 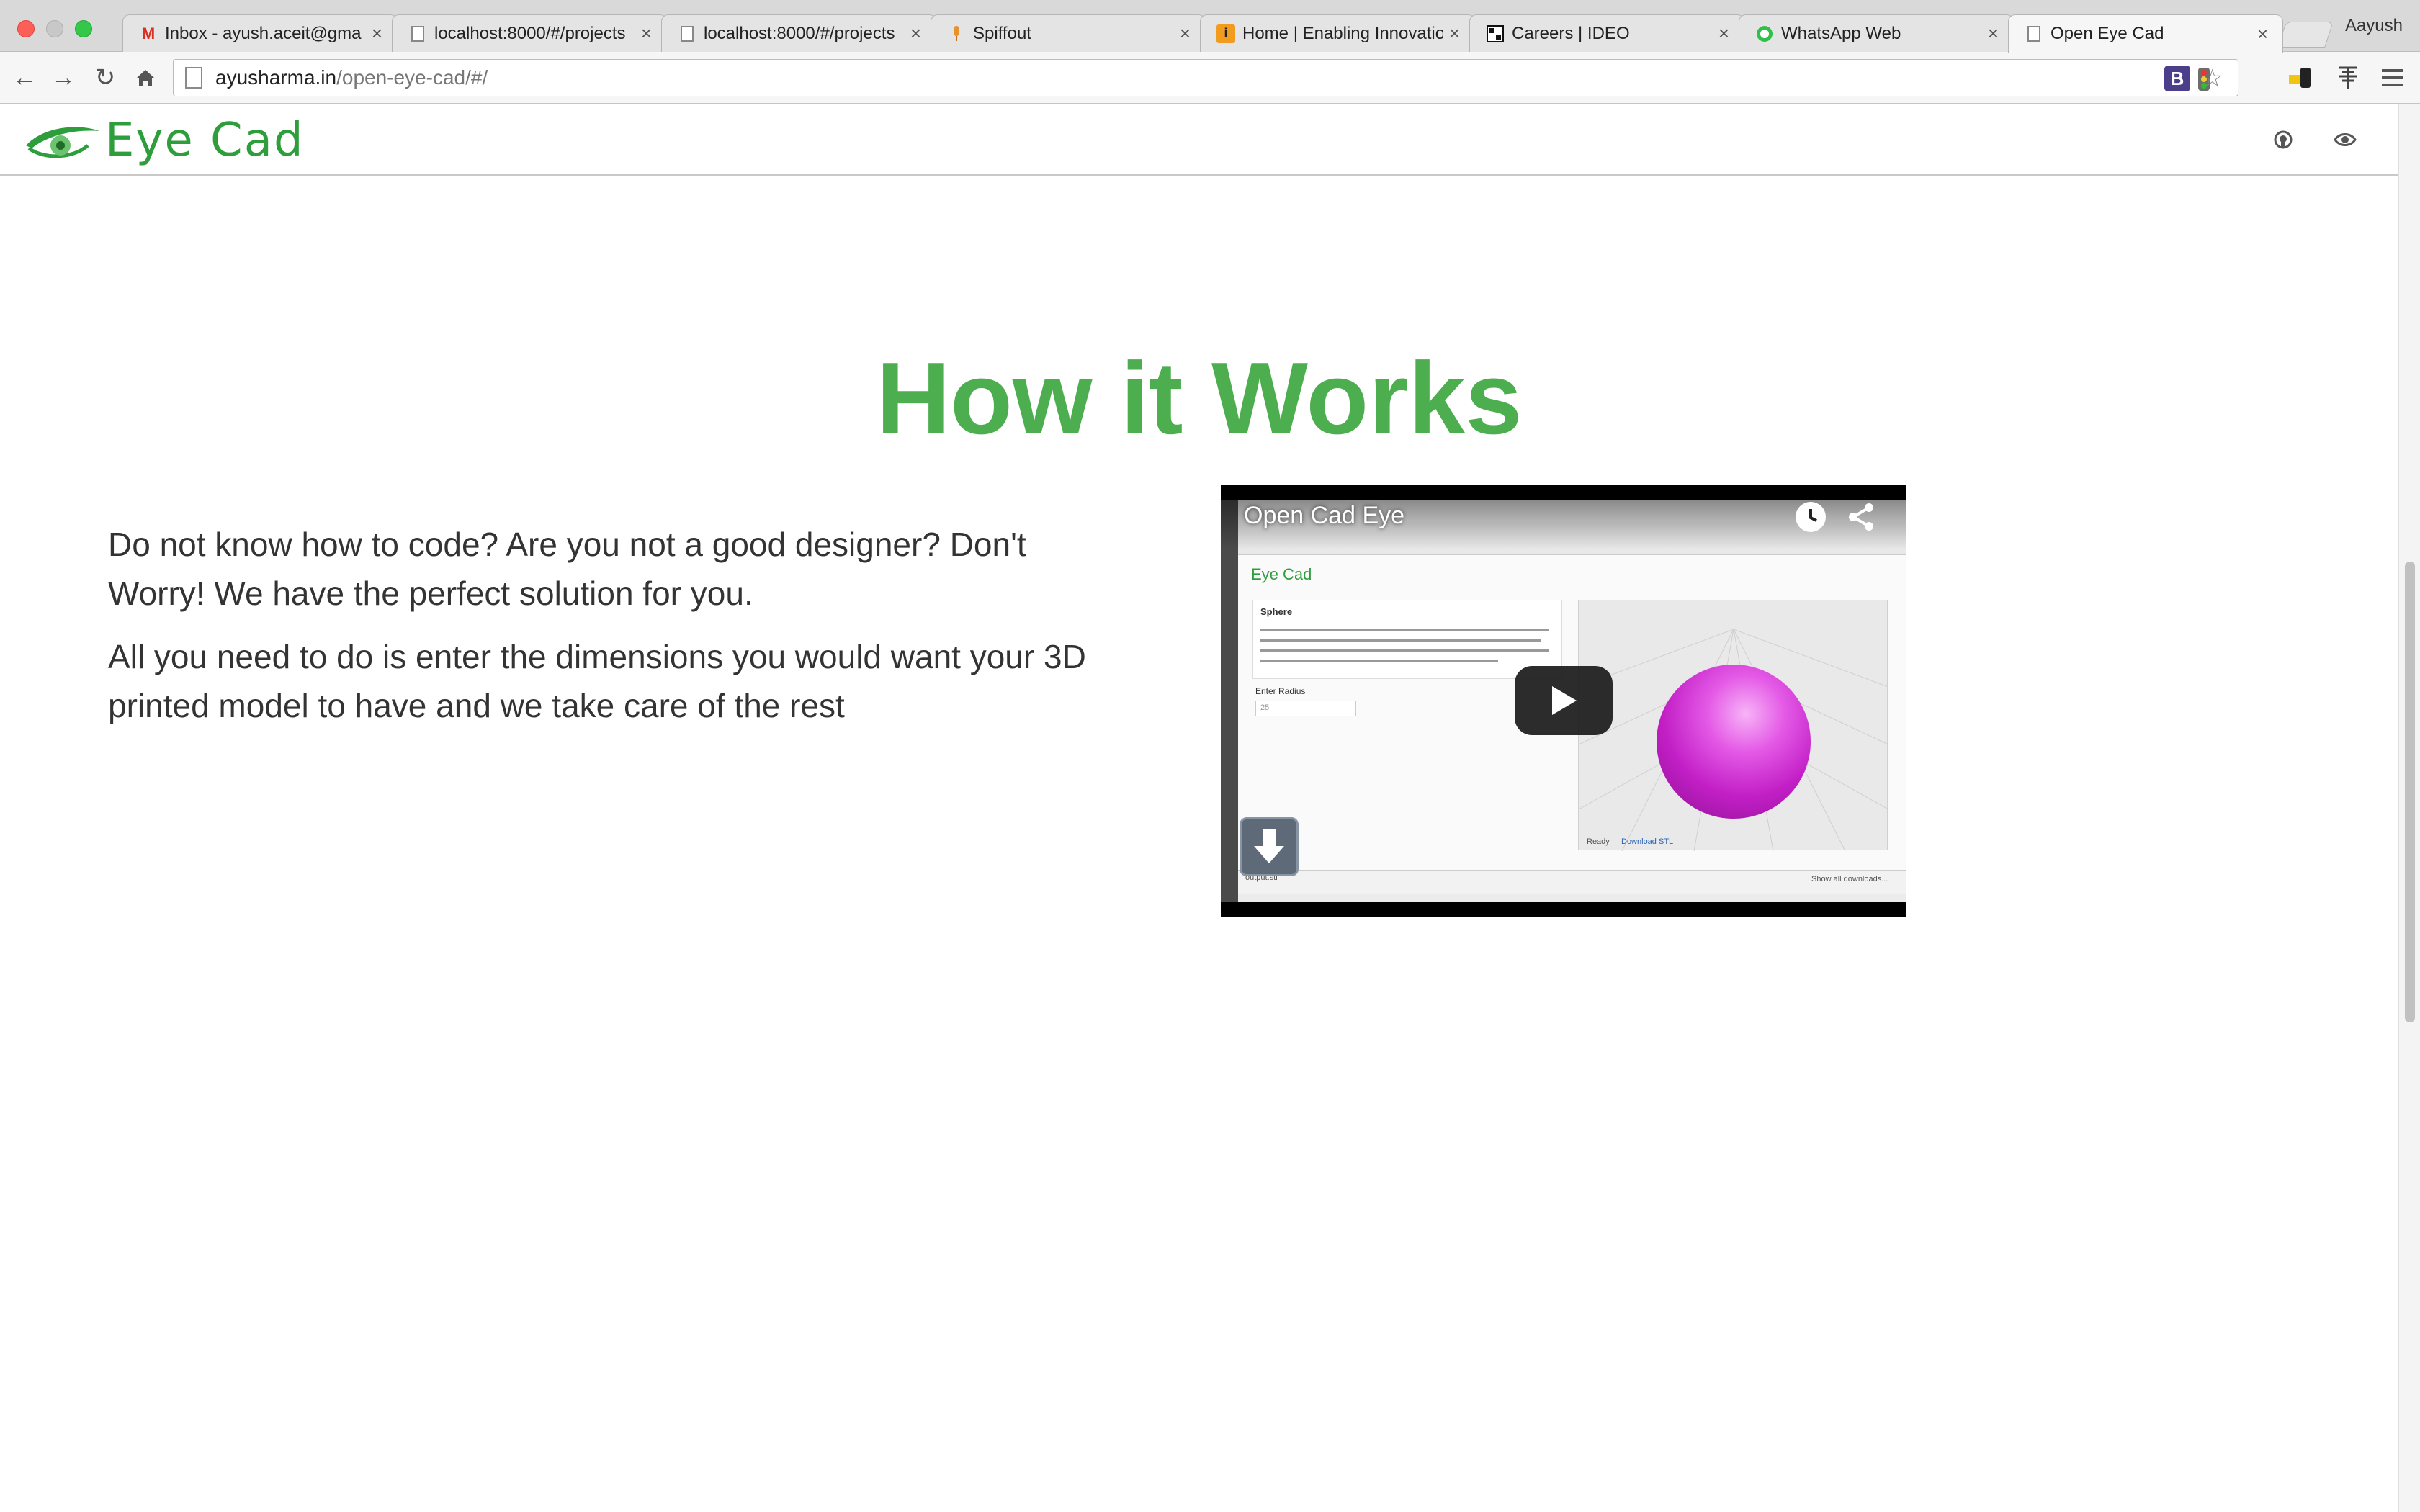 I want to click on site-header: Eye Cad, so click(x=1199, y=140).